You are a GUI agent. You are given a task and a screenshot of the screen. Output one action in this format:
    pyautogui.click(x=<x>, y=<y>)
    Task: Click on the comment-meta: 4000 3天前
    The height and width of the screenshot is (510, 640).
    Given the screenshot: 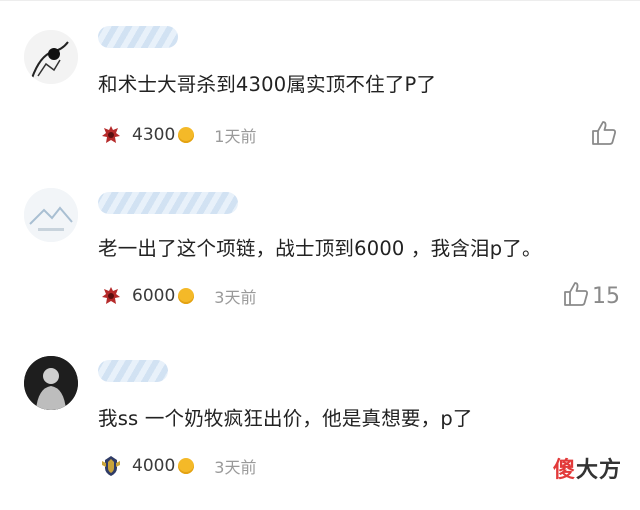 What is the action you would take?
    pyautogui.click(x=178, y=466)
    